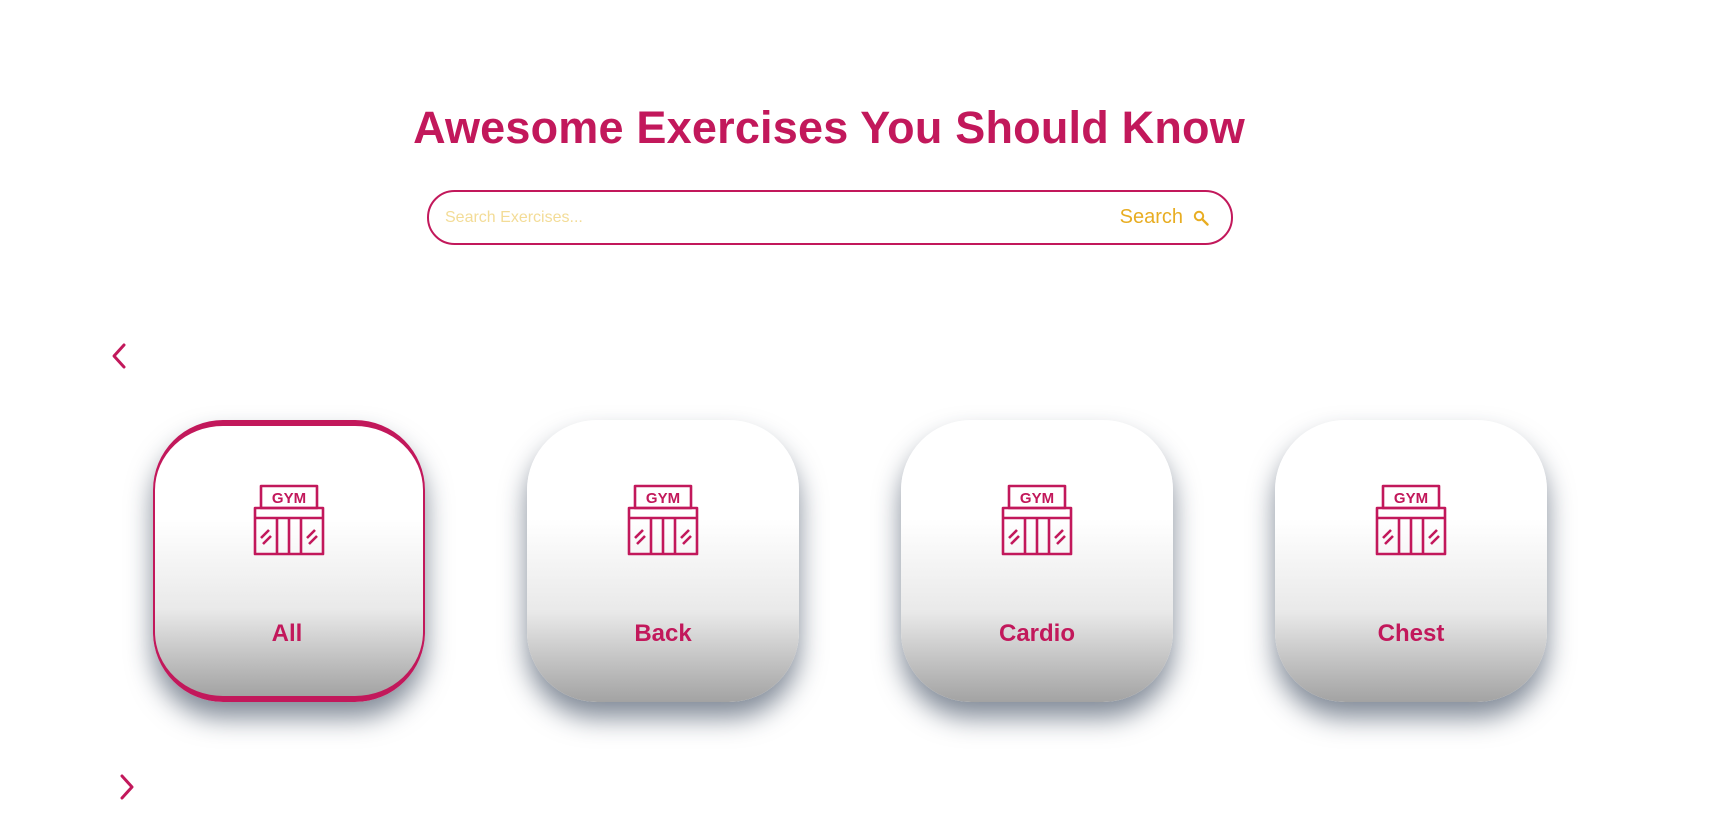 This screenshot has height=837, width=1728. I want to click on category-label: Cardio, so click(1036, 633).